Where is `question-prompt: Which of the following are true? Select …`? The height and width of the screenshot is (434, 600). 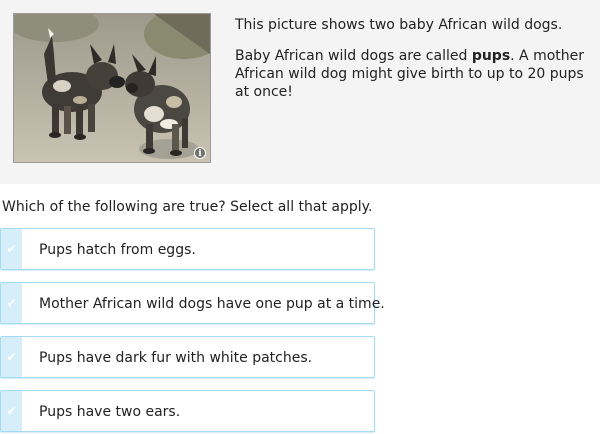 question-prompt: Which of the following are true? Select … is located at coordinates (187, 207).